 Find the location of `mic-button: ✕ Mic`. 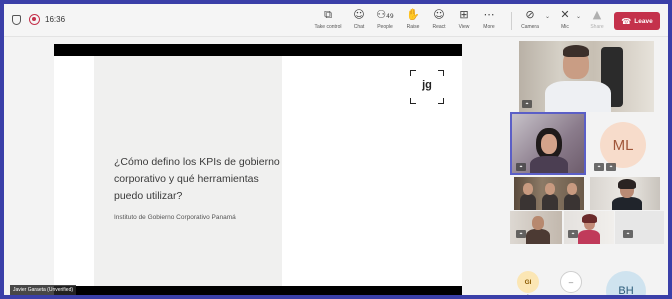

mic-button: ✕ Mic is located at coordinates (565, 21).